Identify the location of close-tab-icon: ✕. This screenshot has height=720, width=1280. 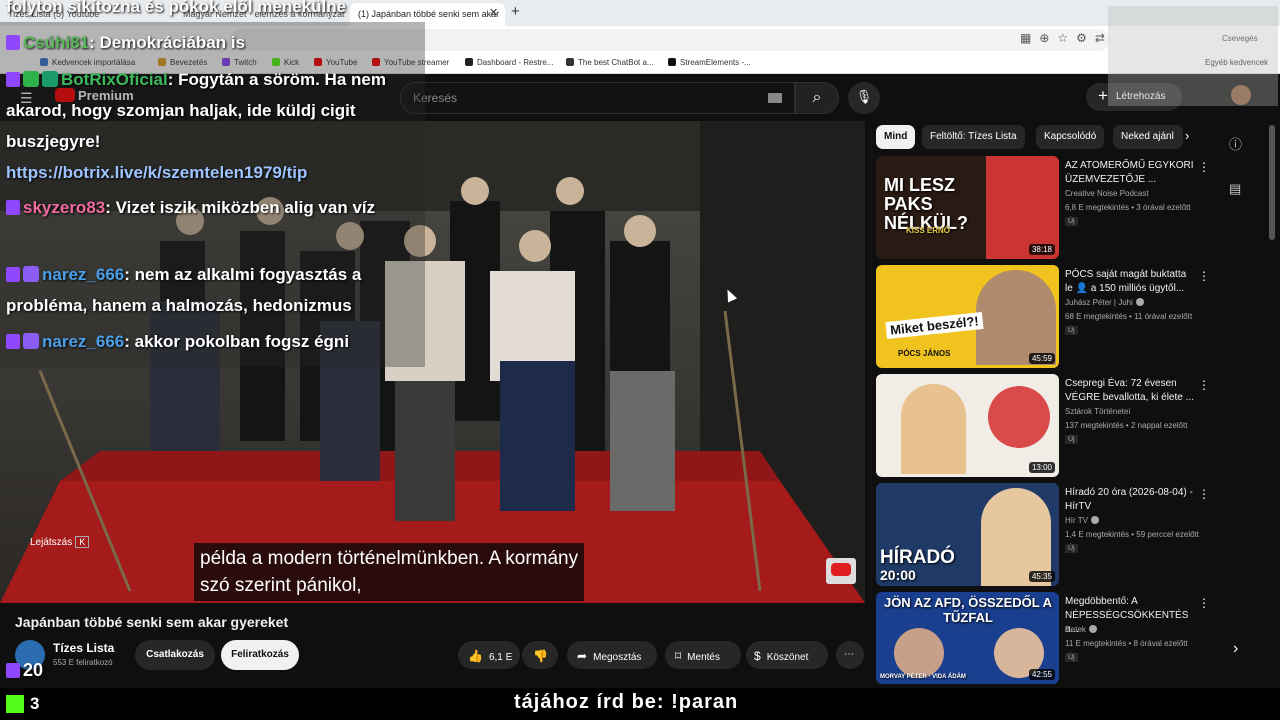
(493, 12).